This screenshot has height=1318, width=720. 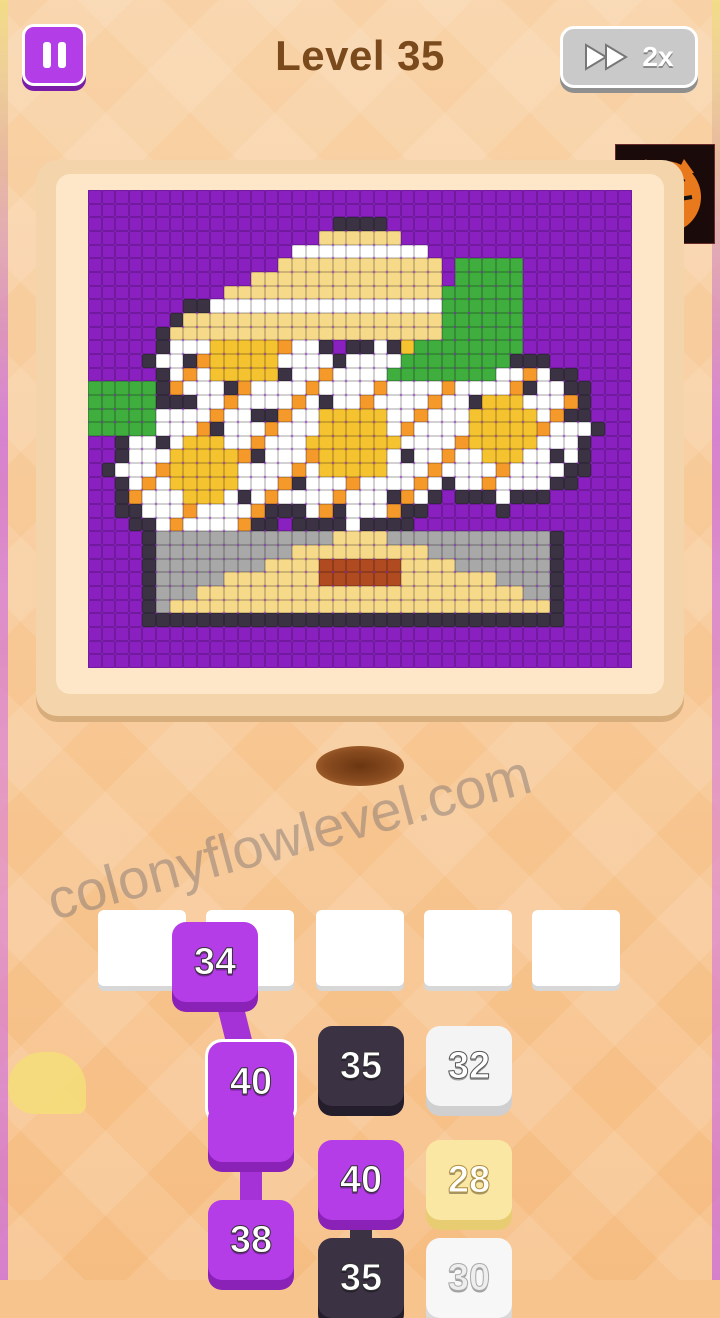 I want to click on token-28: 28, so click(x=469, y=1180).